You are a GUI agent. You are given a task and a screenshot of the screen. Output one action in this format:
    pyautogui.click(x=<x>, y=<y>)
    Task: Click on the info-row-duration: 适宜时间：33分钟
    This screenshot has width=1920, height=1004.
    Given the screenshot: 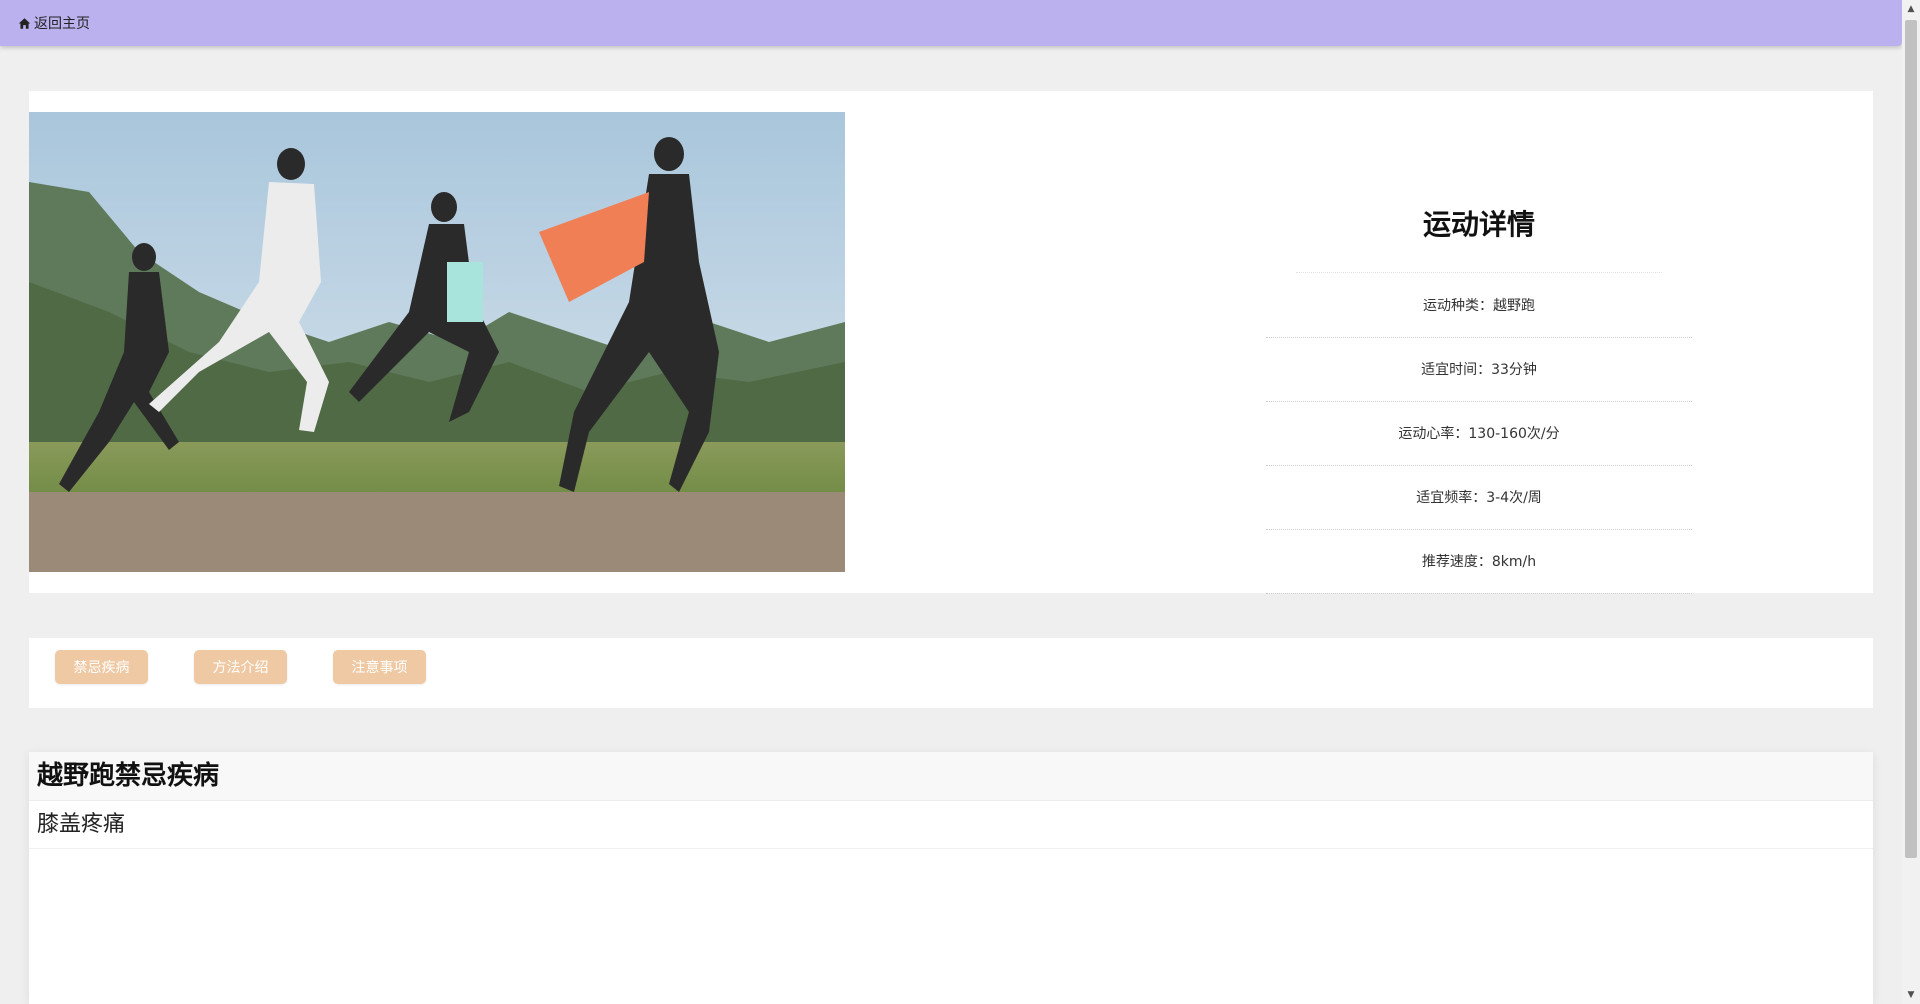 What is the action you would take?
    pyautogui.click(x=1479, y=369)
    